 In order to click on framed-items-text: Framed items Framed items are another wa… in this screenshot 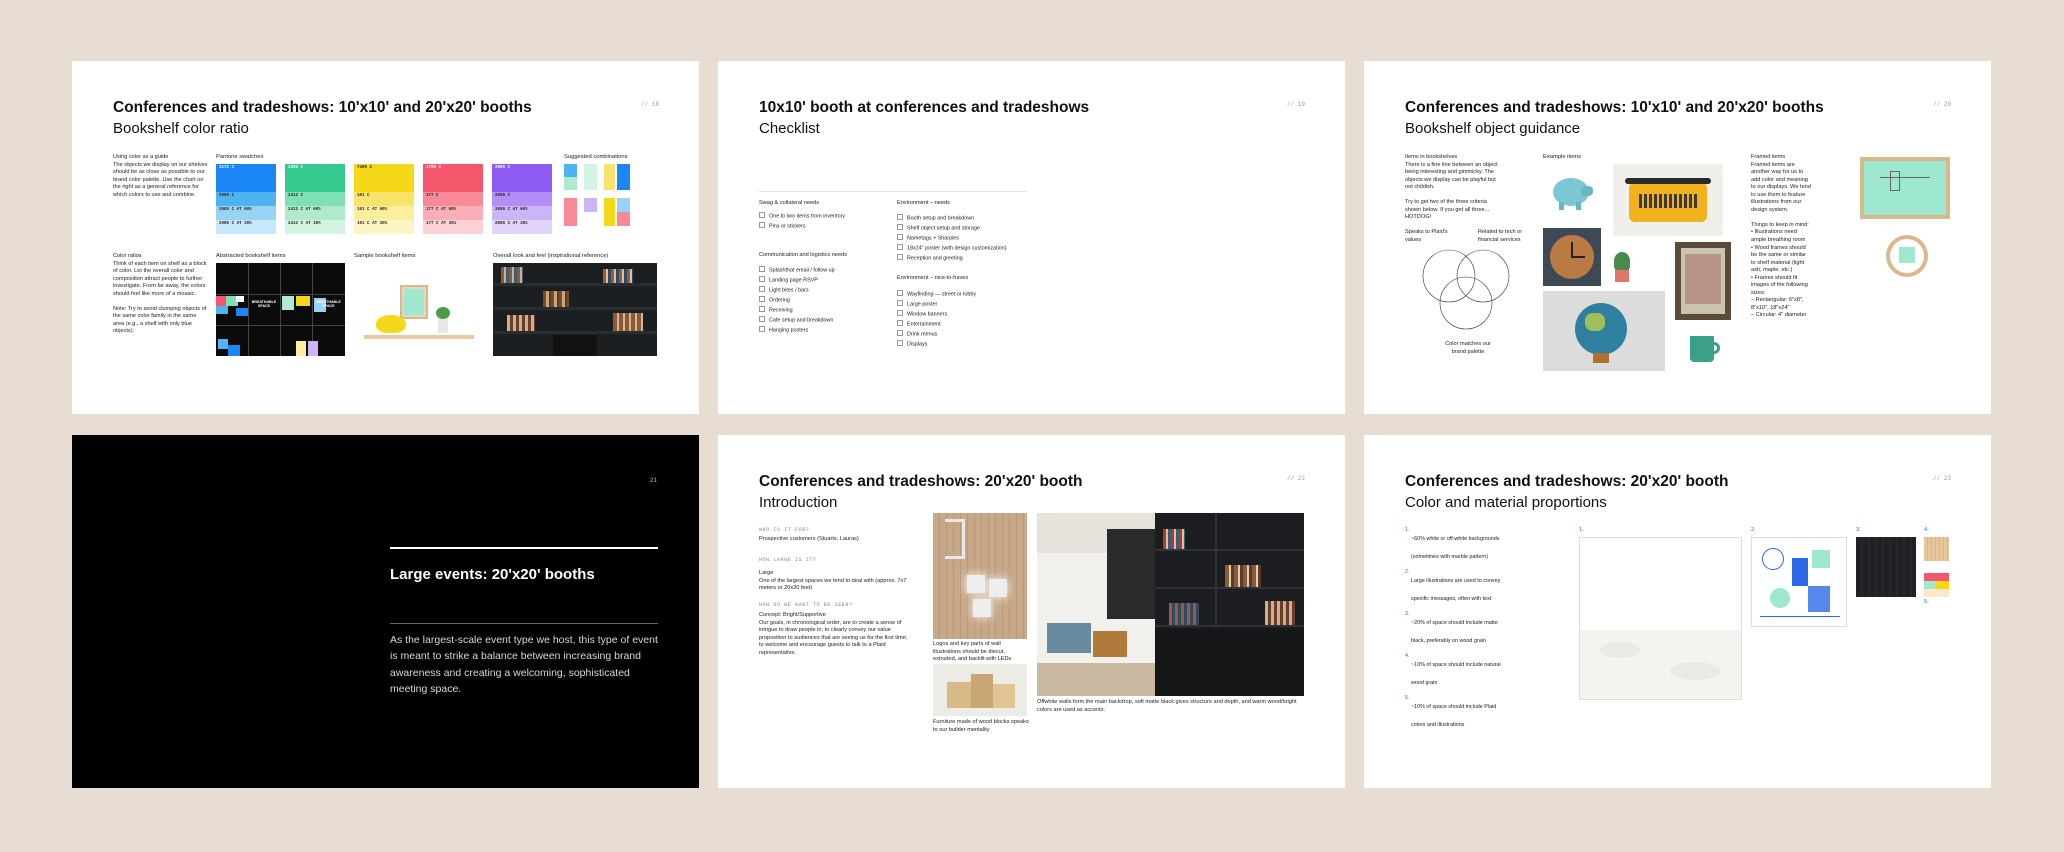, I will do `click(1781, 236)`.